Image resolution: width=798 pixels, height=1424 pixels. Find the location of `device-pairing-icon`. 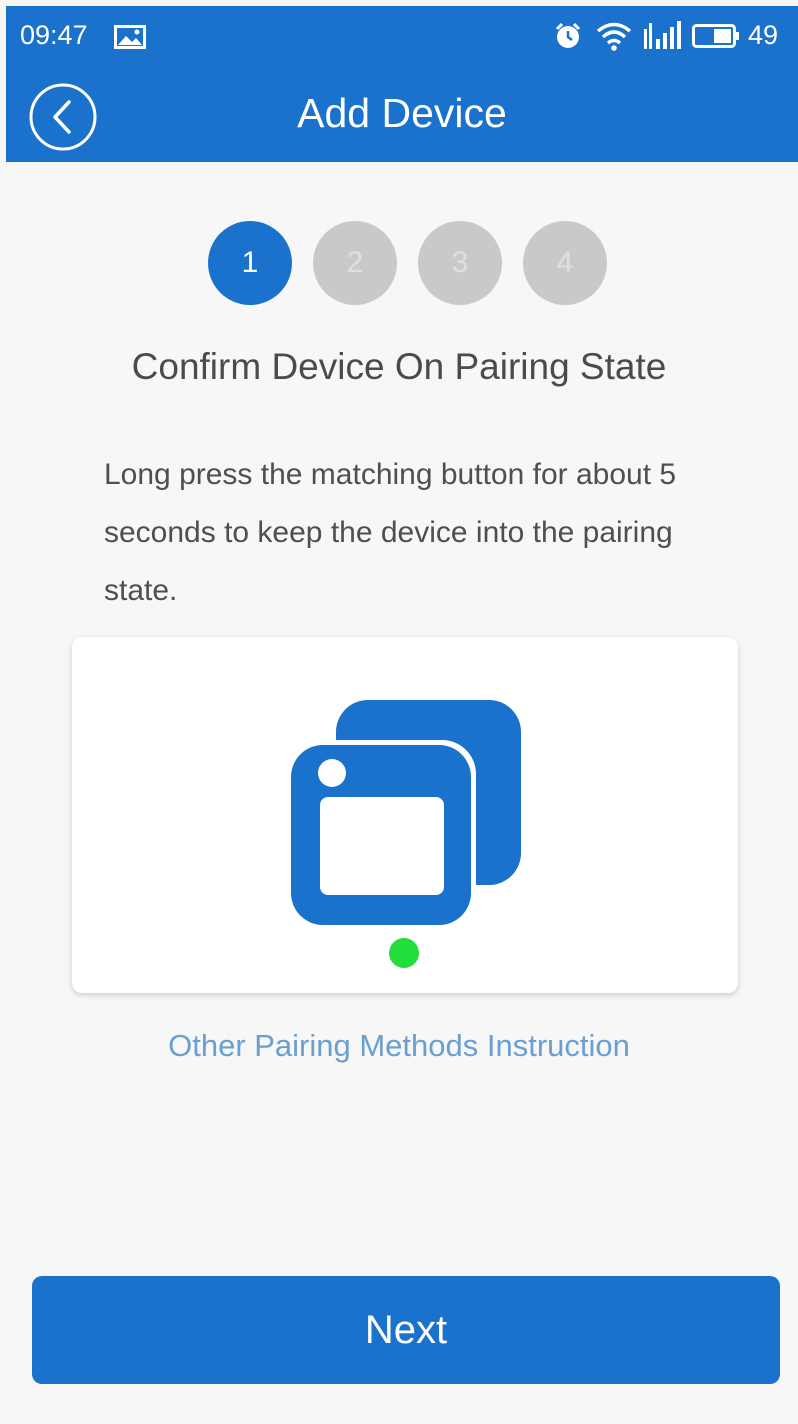

device-pairing-icon is located at coordinates (403, 834).